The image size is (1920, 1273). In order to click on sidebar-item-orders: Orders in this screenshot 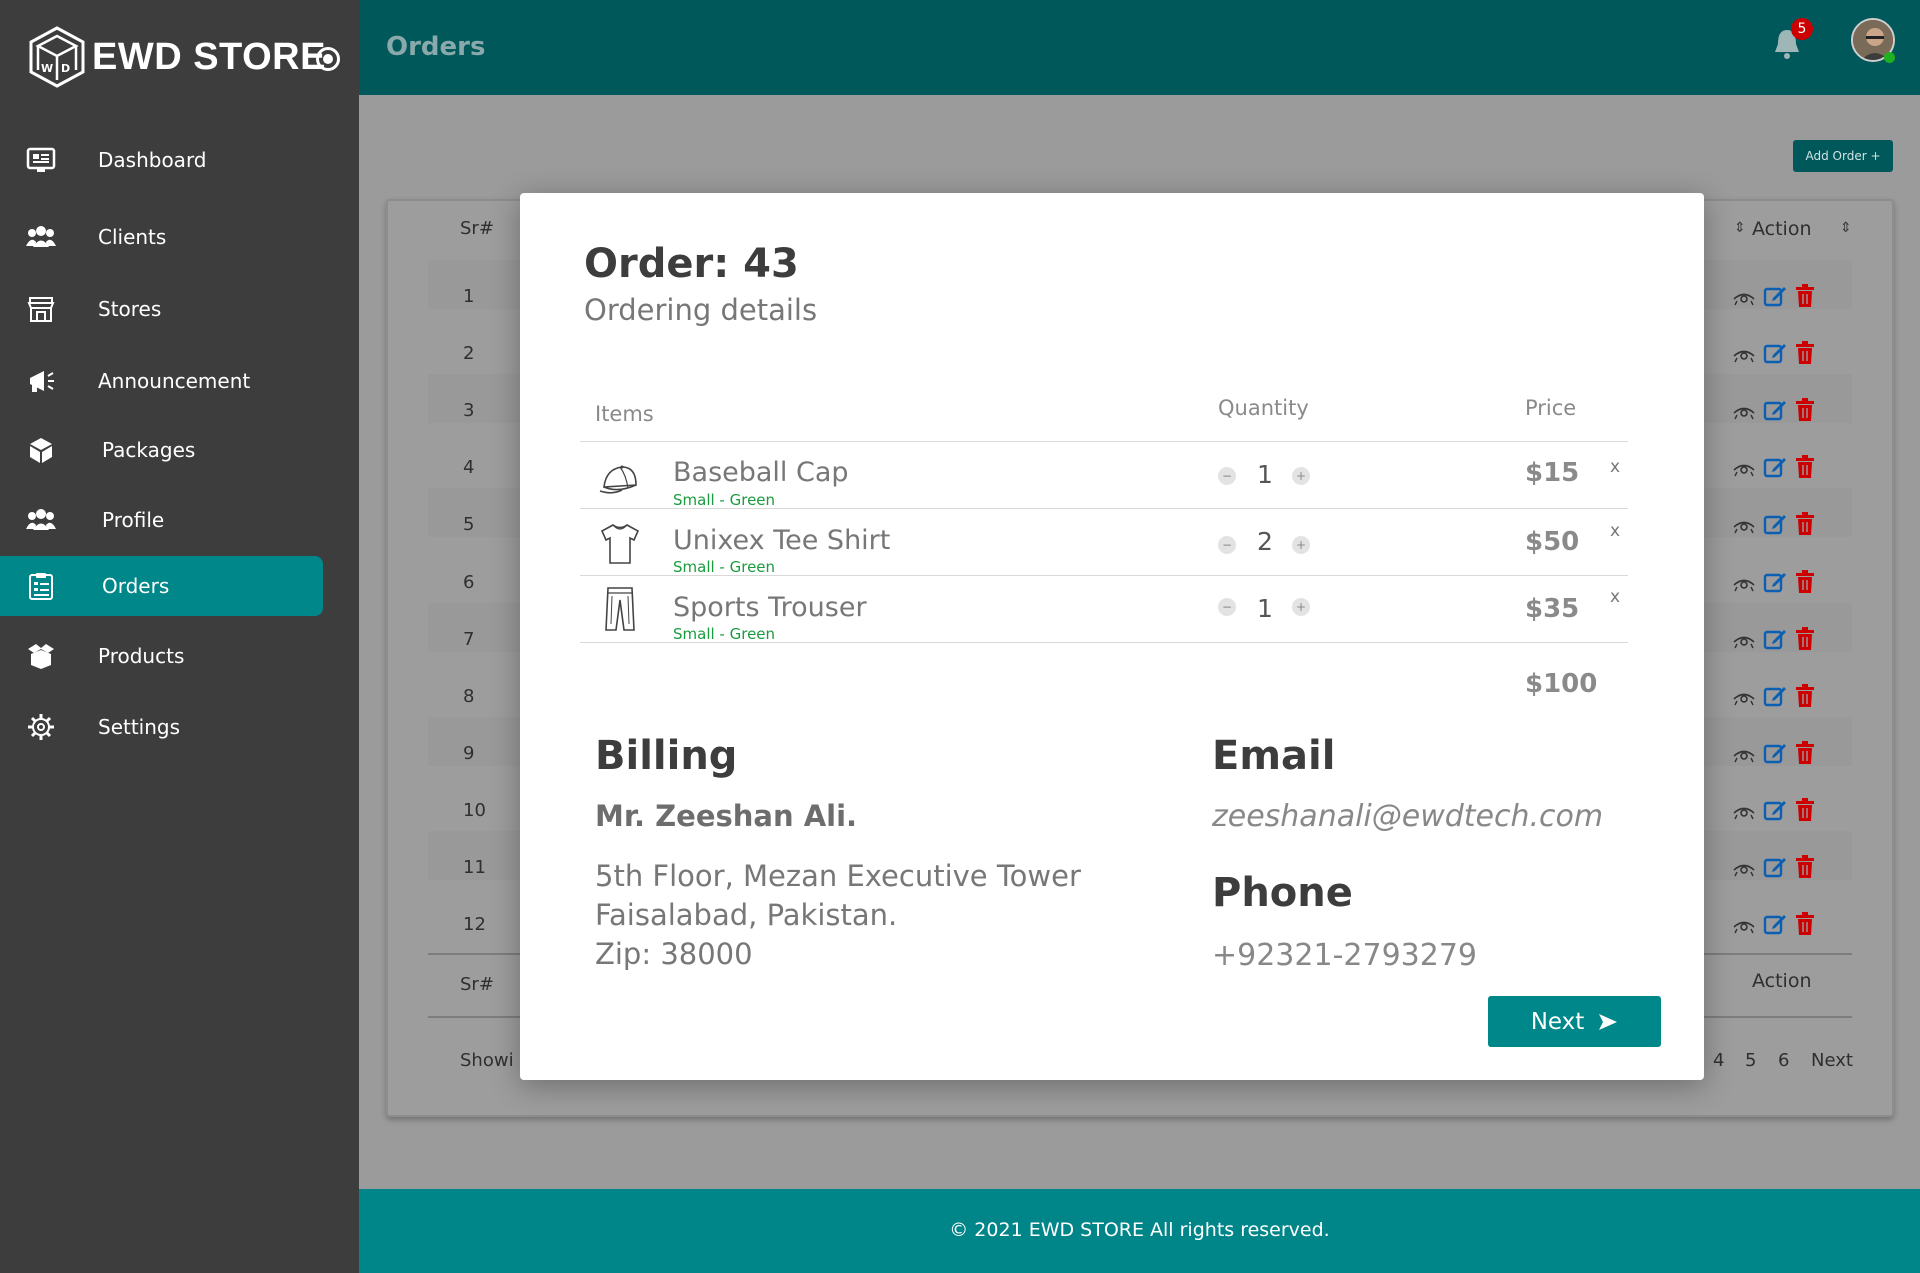, I will do `click(161, 586)`.